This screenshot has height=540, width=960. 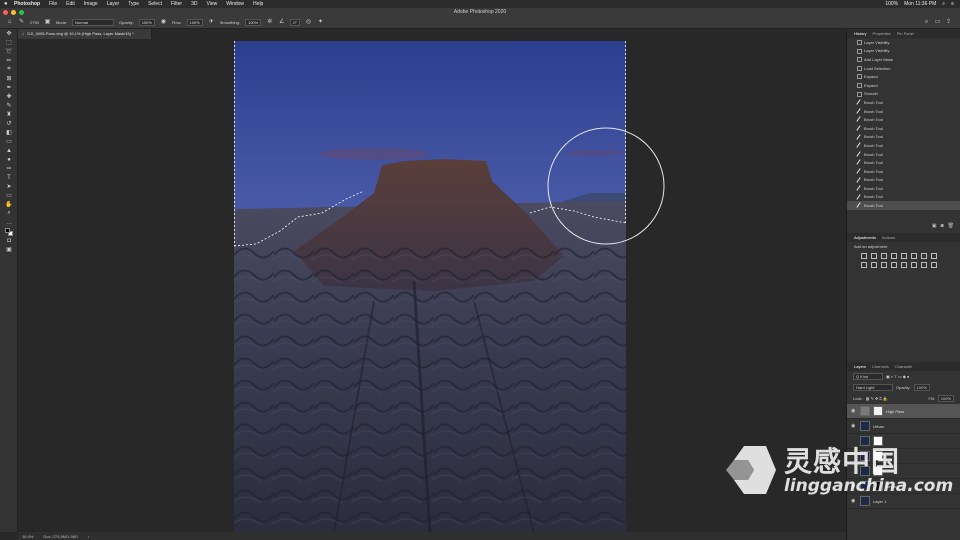 What do you see at coordinates (884, 265) in the screenshot?
I see `color-lookup-icon` at bounding box center [884, 265].